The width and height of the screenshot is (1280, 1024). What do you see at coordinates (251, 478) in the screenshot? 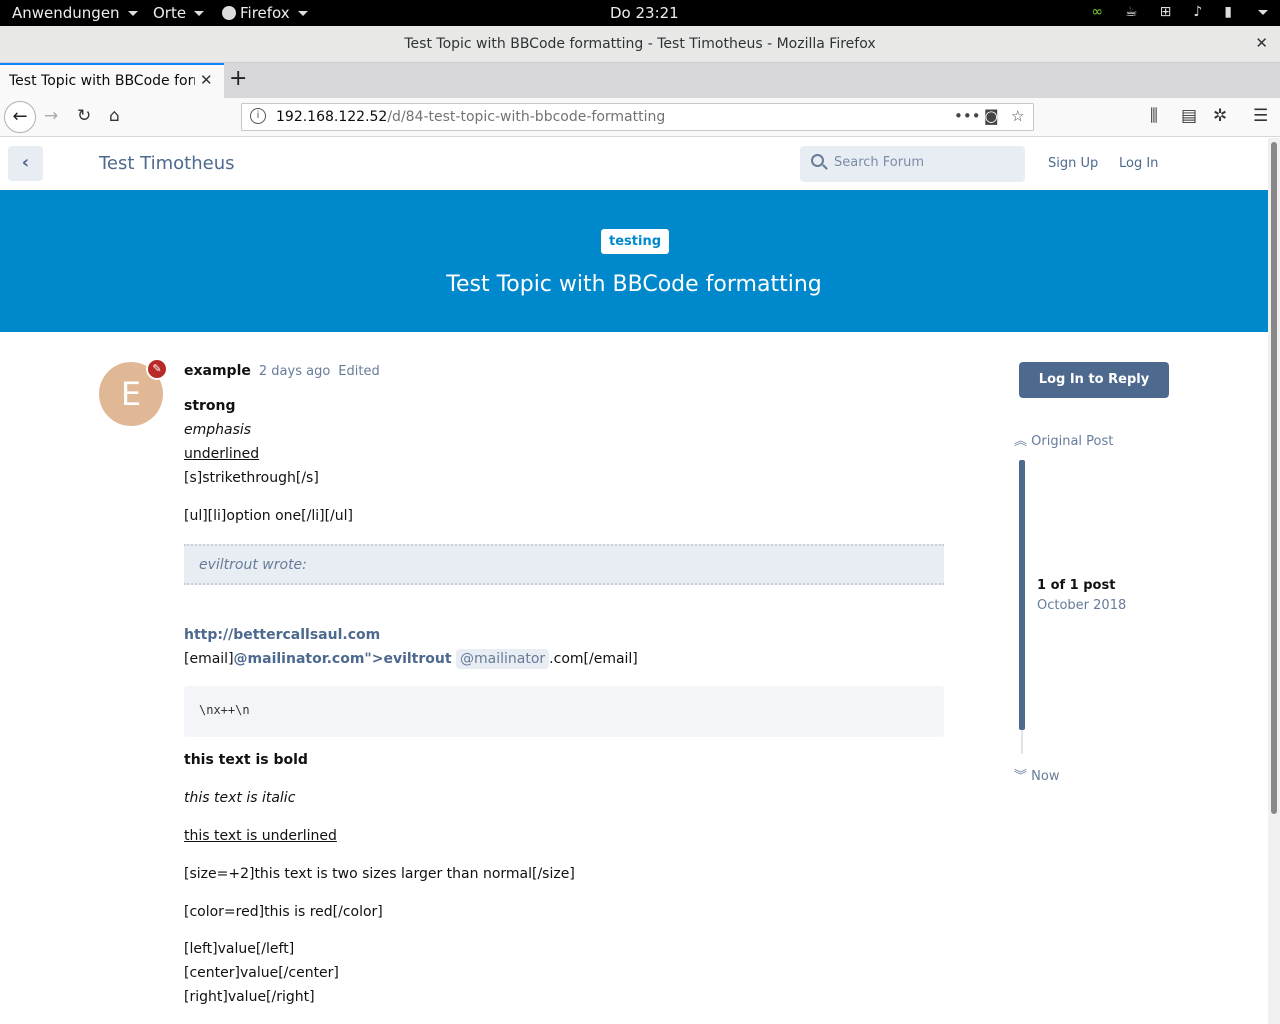
I see `strikethrough-text: [s]strikethrough[/s]` at bounding box center [251, 478].